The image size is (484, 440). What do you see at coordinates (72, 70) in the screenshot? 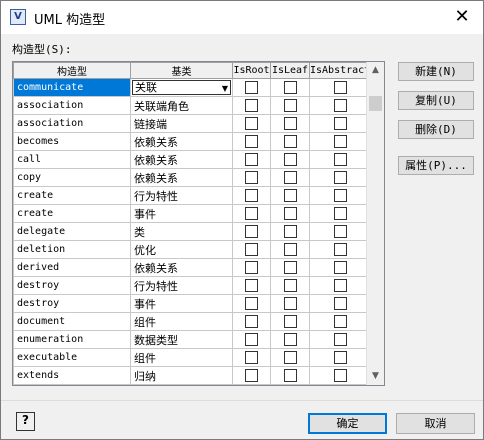
I see `column-header-stereotype: 构造型` at bounding box center [72, 70].